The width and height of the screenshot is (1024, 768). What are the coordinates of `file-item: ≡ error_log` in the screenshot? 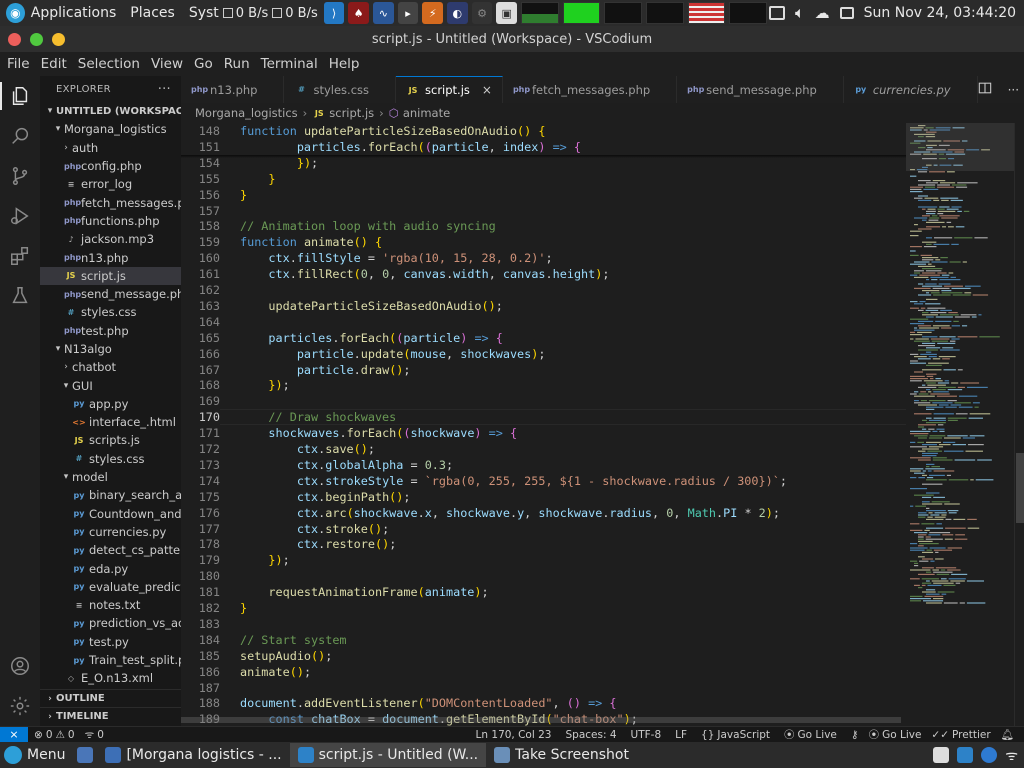 It's located at (110, 184).